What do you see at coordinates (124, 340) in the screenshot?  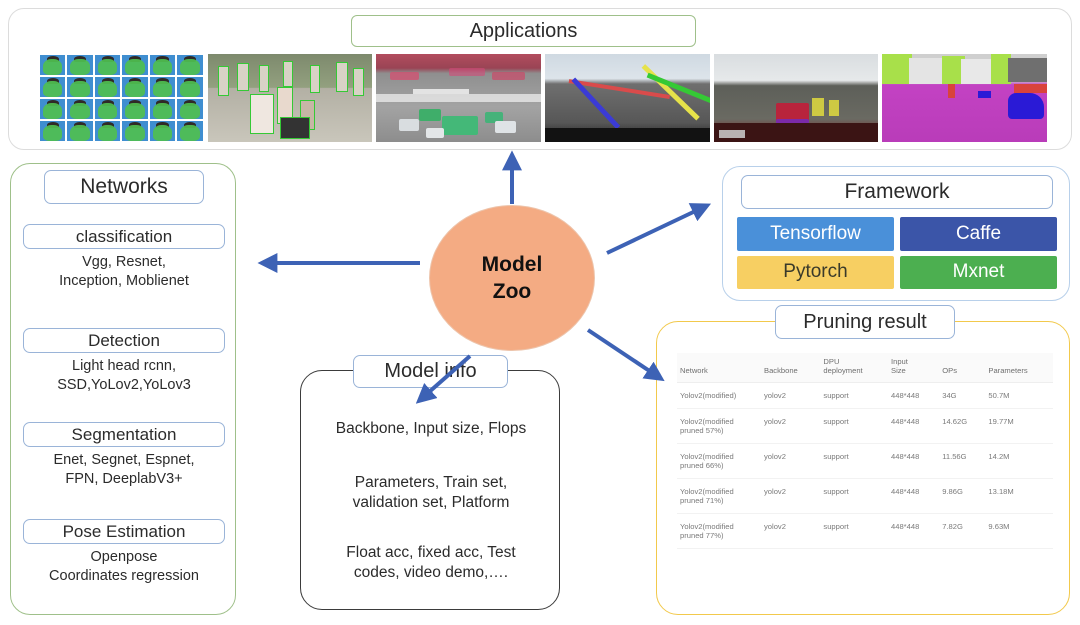 I see `networks-group-head: Detection` at bounding box center [124, 340].